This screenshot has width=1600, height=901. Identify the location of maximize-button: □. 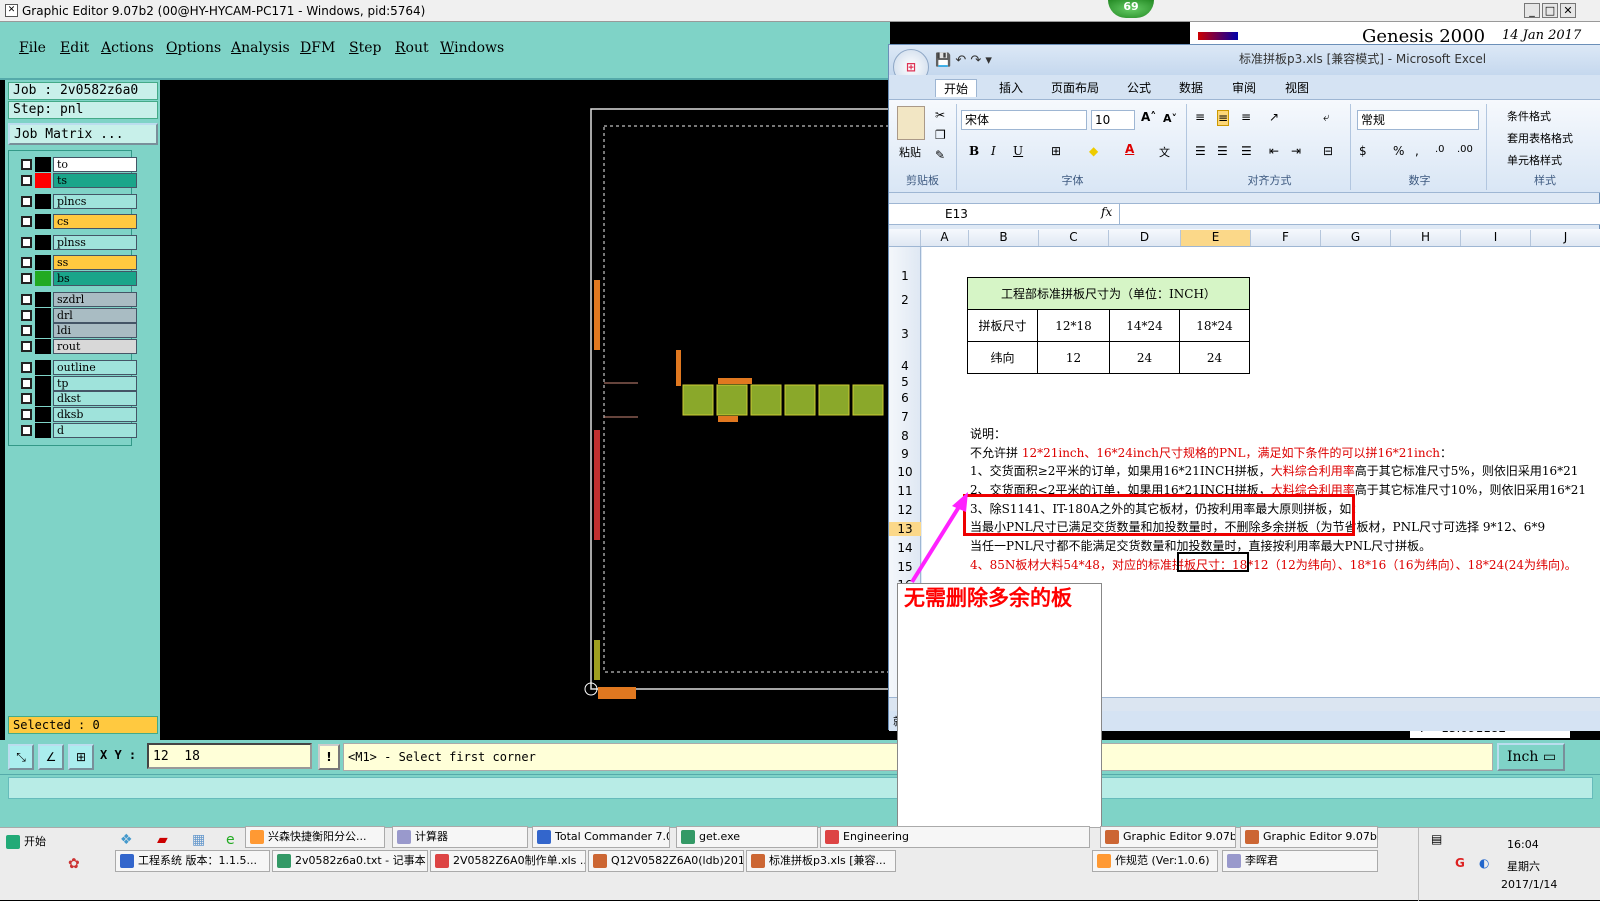
(1550, 10).